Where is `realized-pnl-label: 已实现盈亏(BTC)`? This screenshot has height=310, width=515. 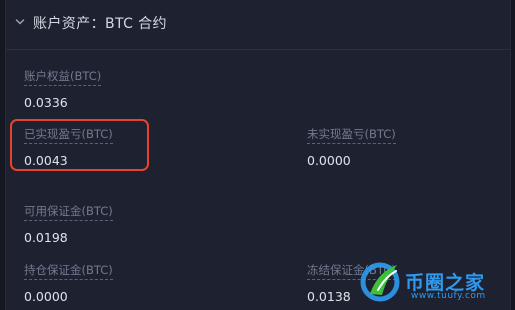
realized-pnl-label: 已实现盈亏(BTC) is located at coordinates (68, 135).